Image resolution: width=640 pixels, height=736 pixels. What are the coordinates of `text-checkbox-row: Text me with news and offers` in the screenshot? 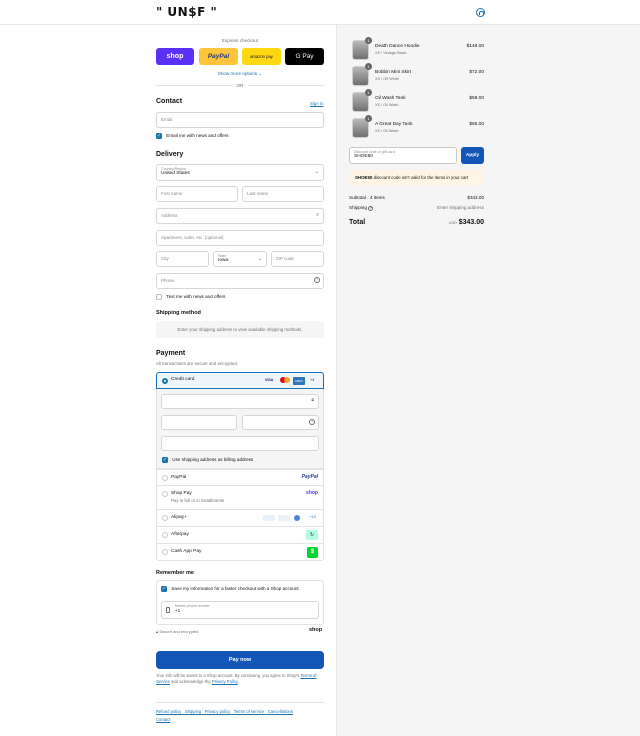 It's located at (190, 297).